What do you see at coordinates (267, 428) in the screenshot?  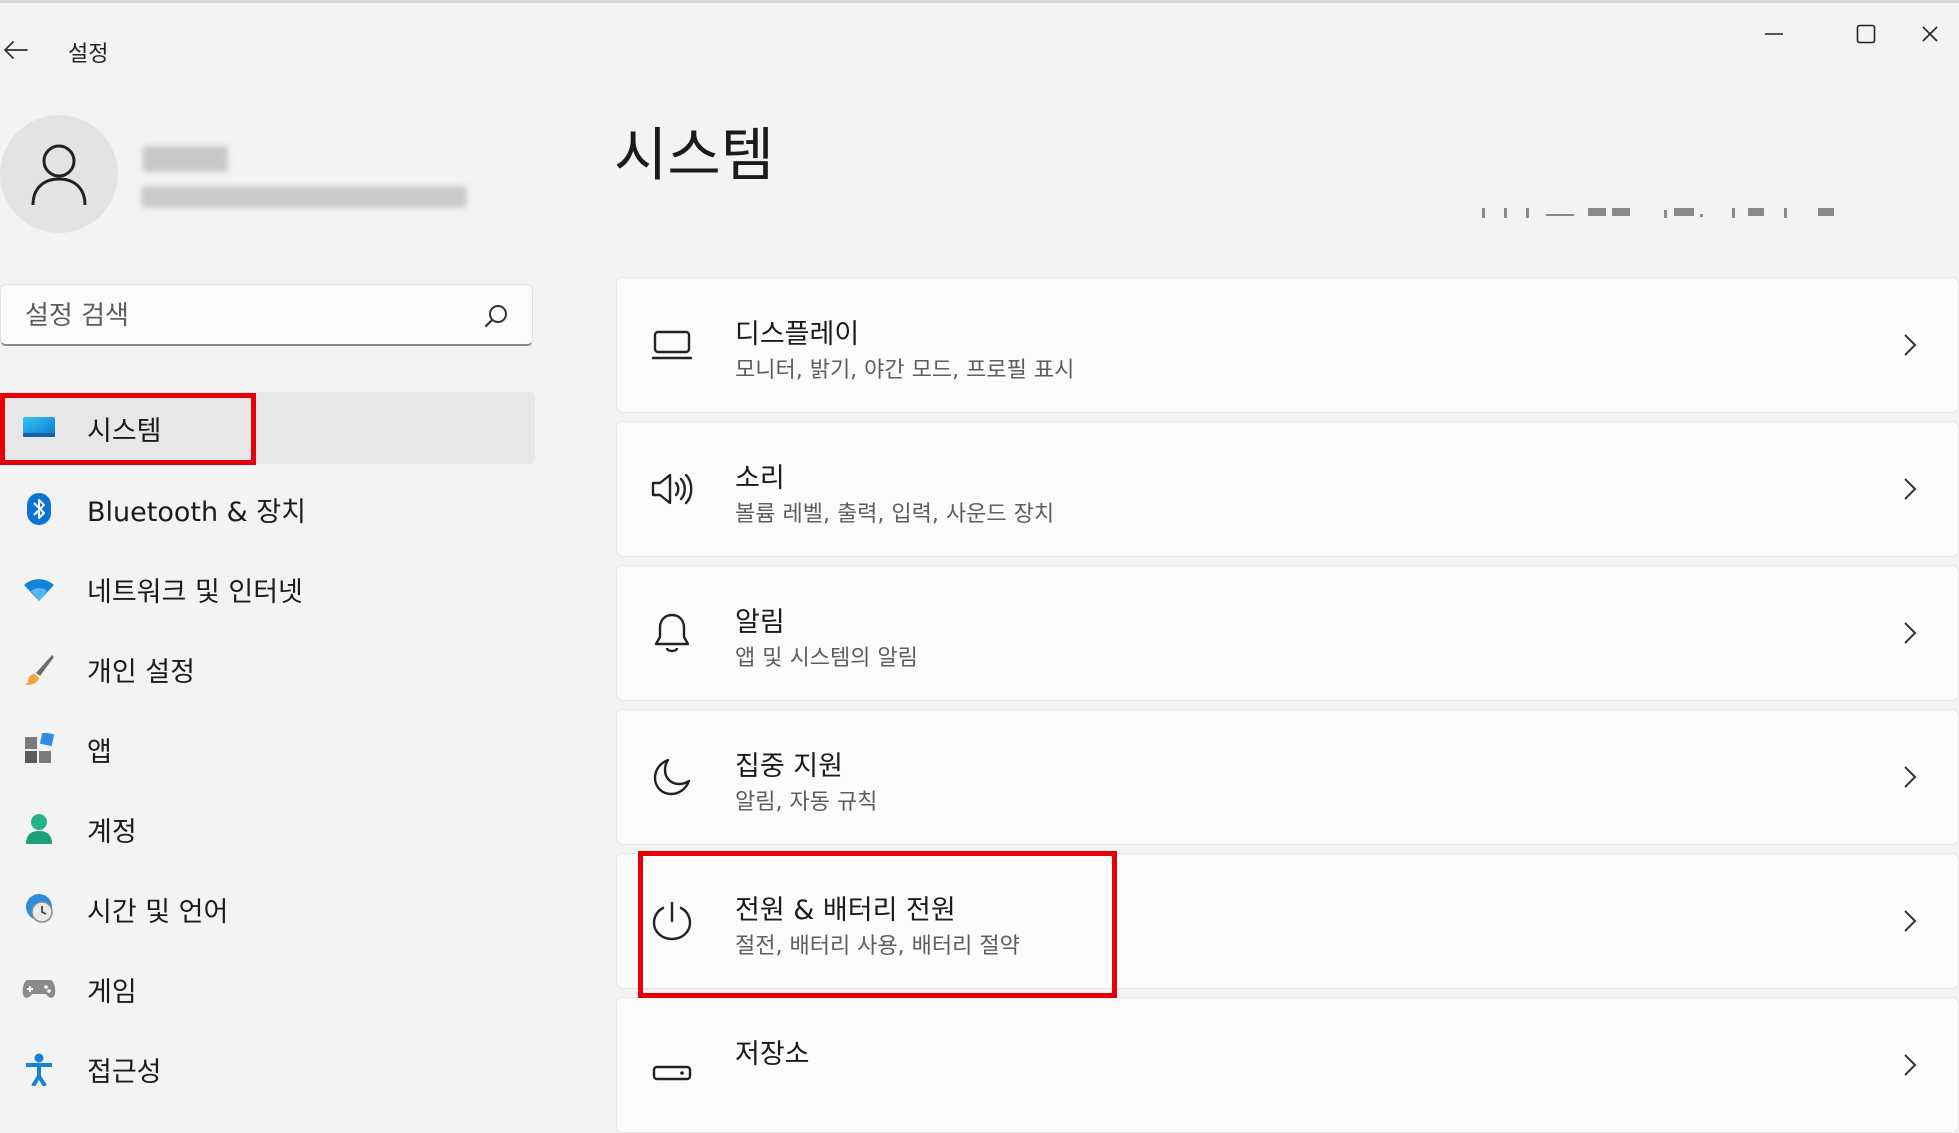 I see `sidebar-item-system: 시스템` at bounding box center [267, 428].